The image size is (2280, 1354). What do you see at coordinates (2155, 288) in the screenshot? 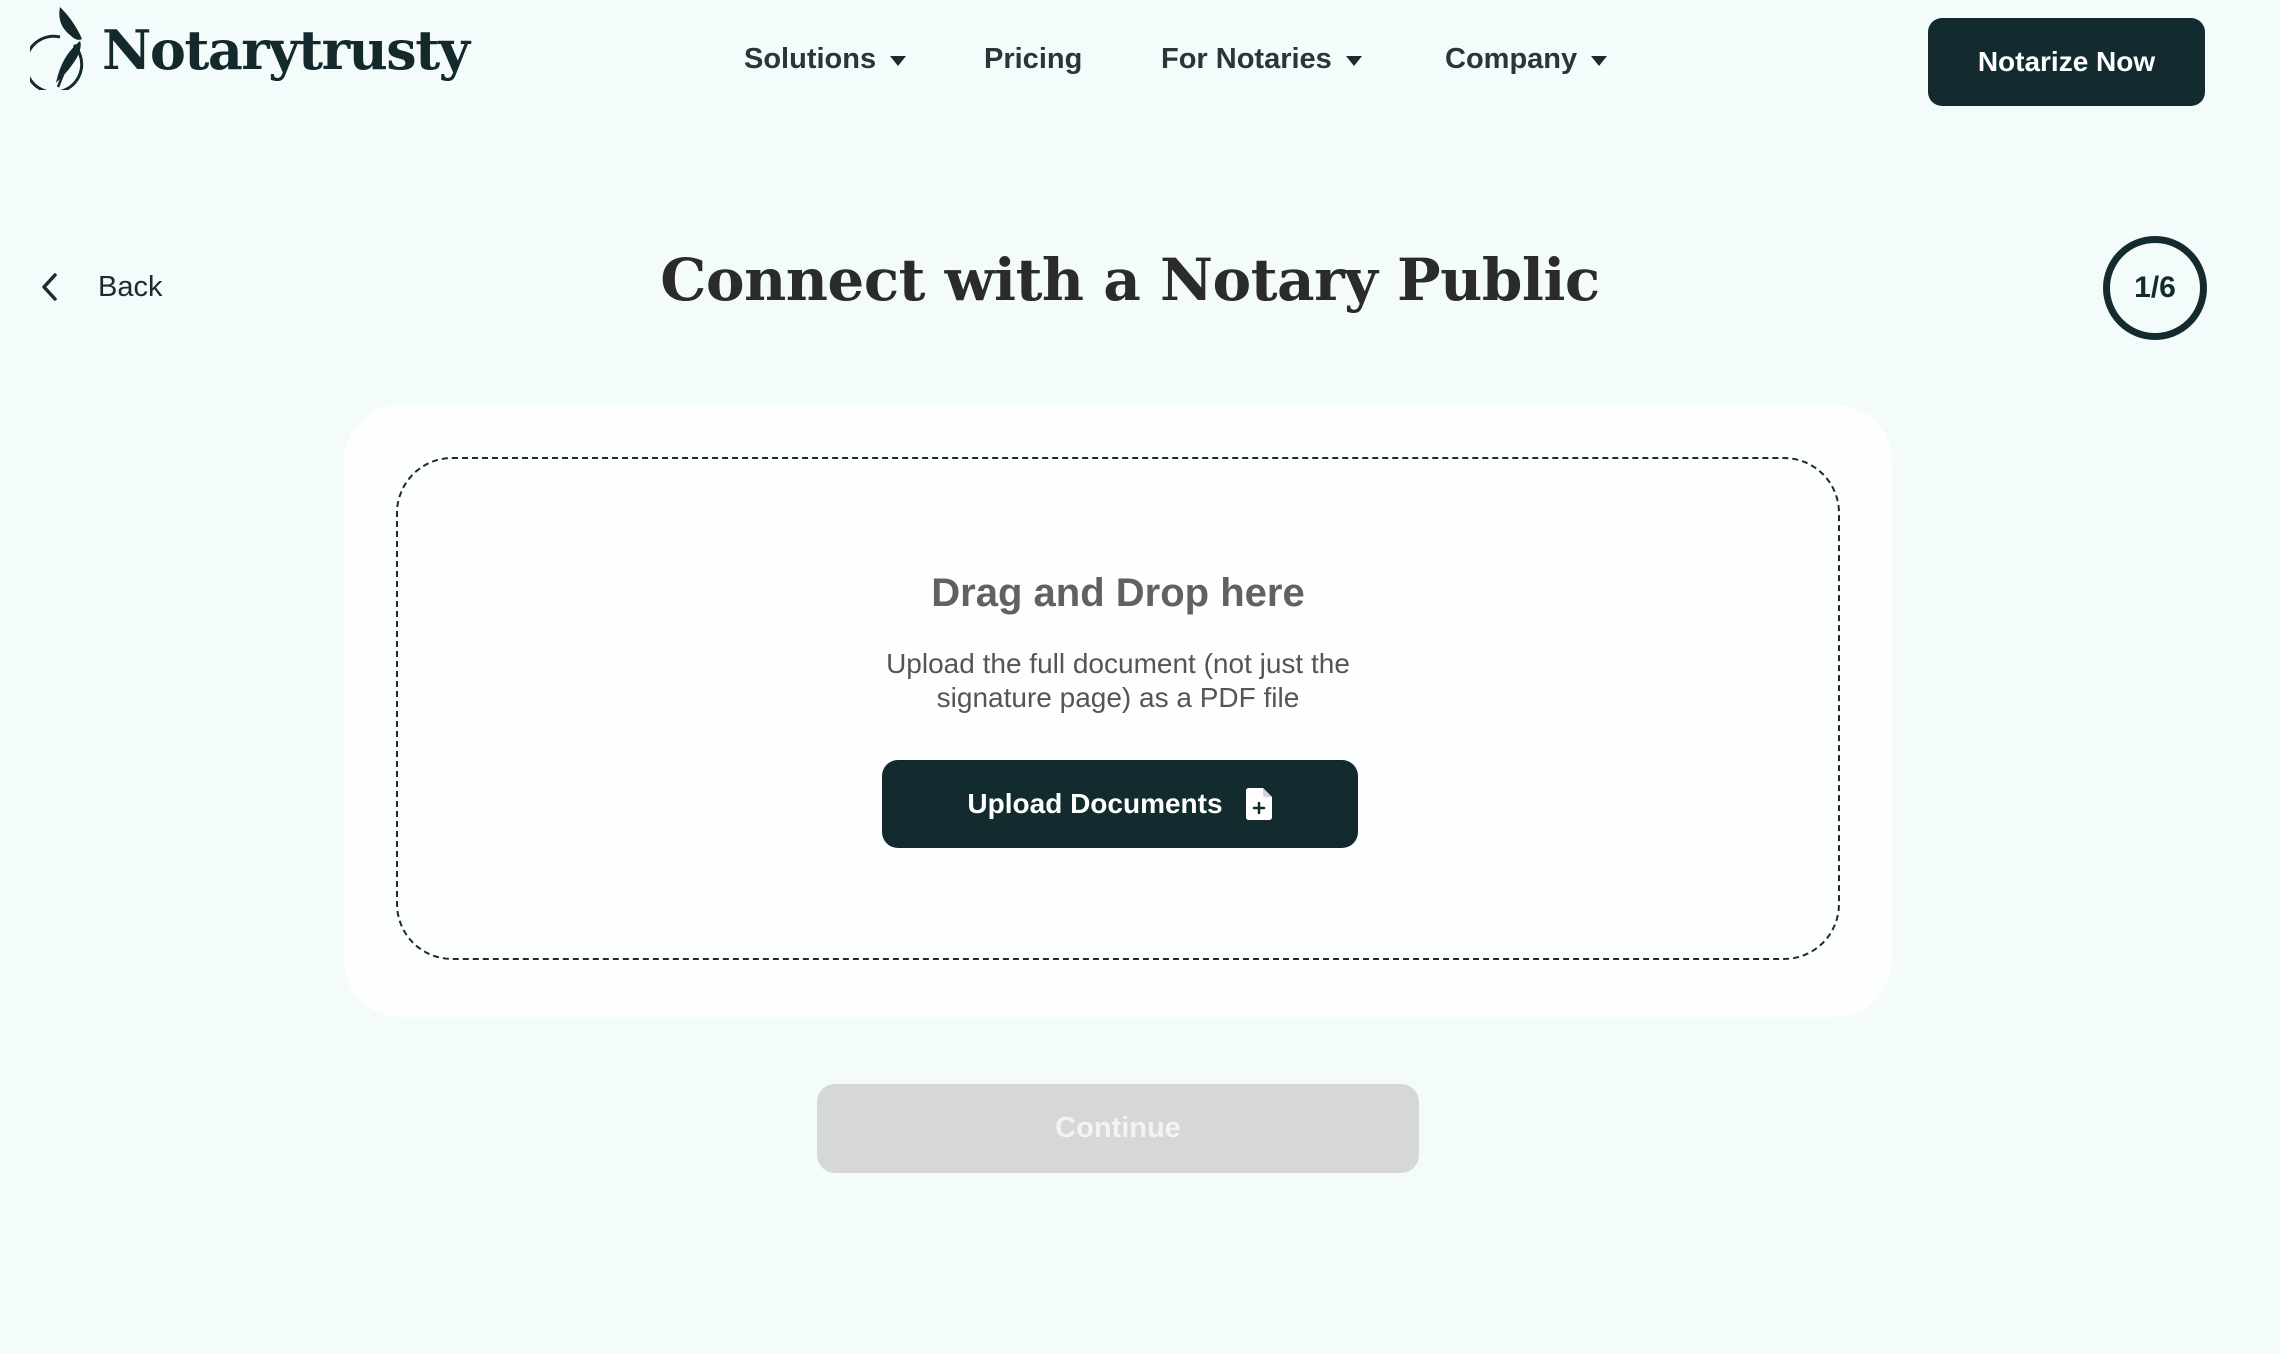
I see `step-indicator: 1/6` at bounding box center [2155, 288].